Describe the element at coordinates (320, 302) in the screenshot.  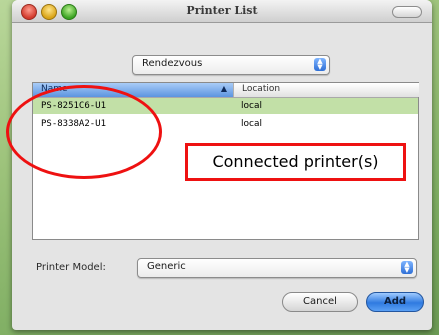
I see `cancel-button: Cancel` at that location.